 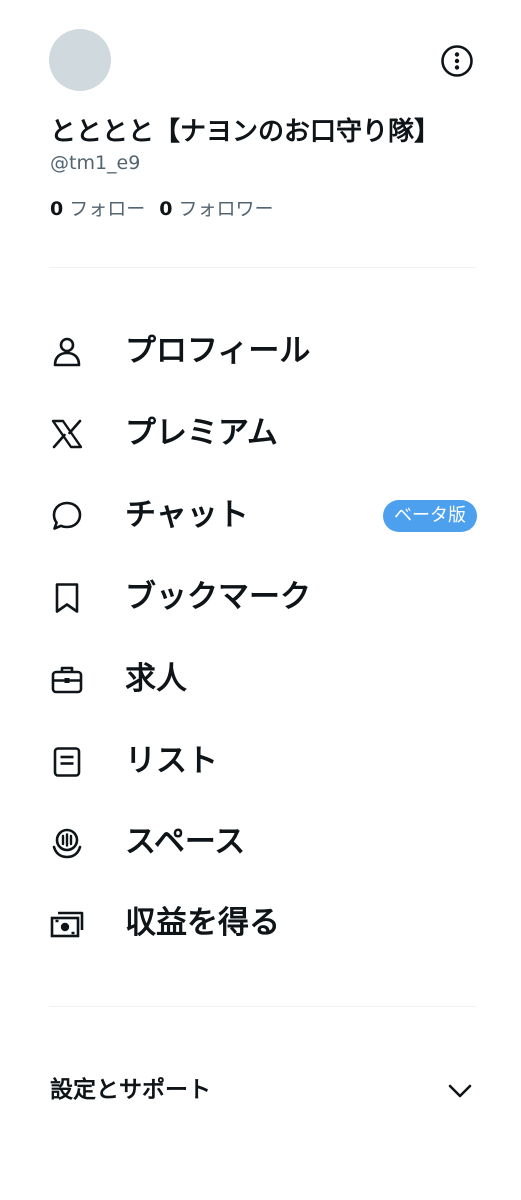 What do you see at coordinates (430, 516) in the screenshot?
I see `beta-badge: ベータ版` at bounding box center [430, 516].